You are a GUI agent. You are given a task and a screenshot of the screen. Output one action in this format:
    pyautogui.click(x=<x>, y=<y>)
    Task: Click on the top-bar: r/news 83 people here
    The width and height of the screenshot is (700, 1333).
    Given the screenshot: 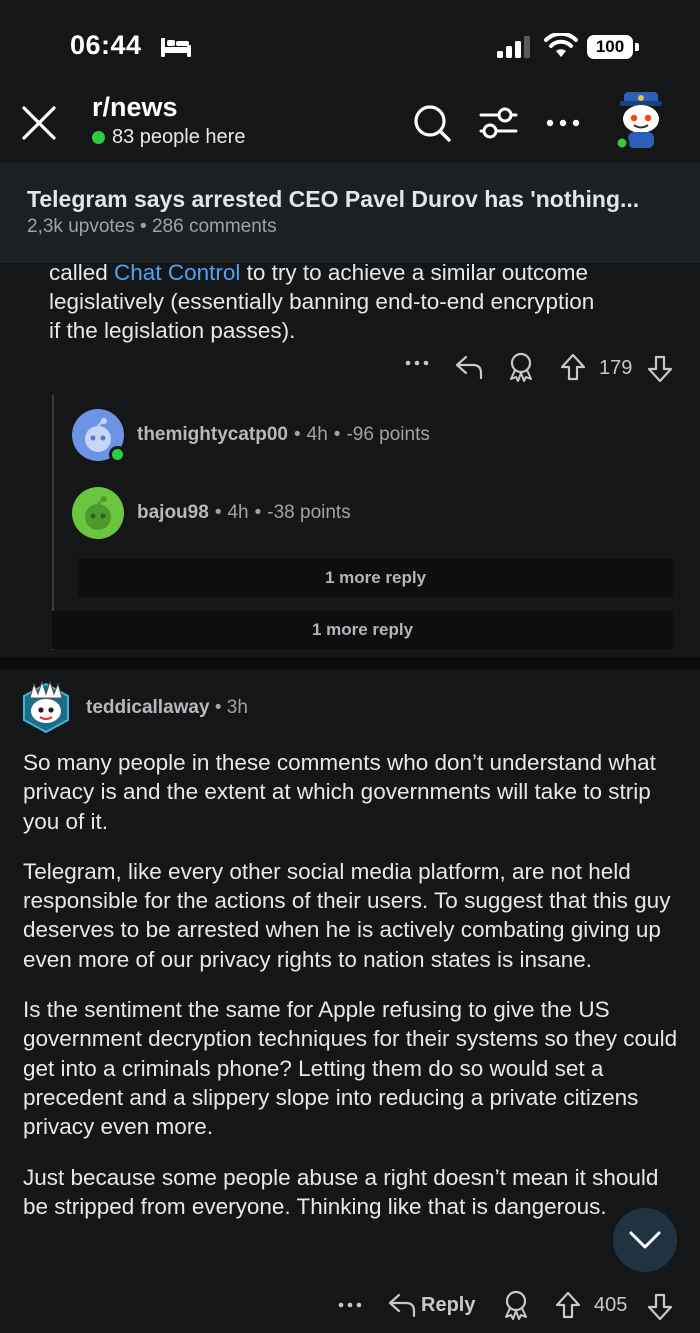 What is the action you would take?
    pyautogui.click(x=350, y=124)
    